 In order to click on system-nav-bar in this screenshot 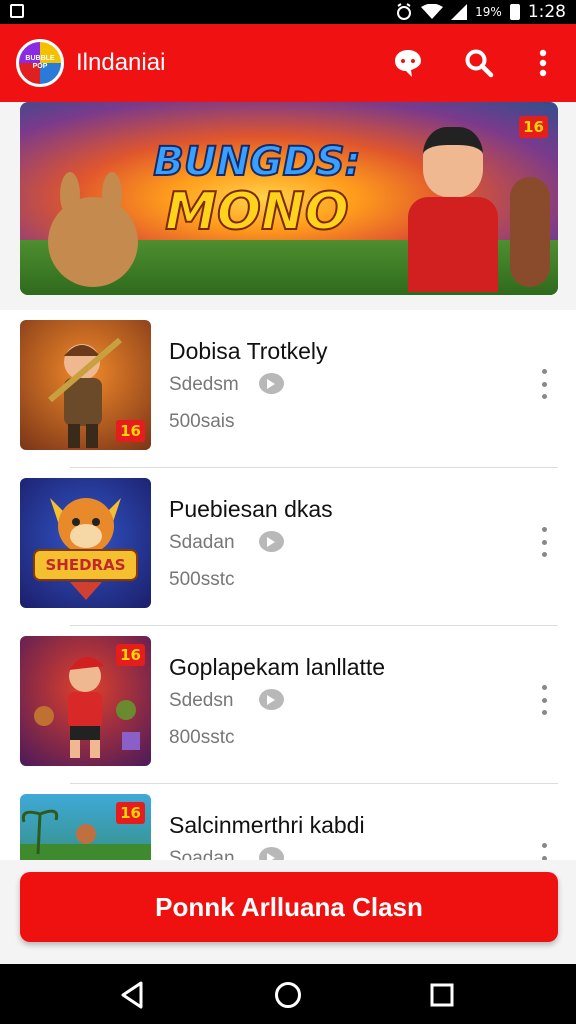, I will do `click(288, 994)`.